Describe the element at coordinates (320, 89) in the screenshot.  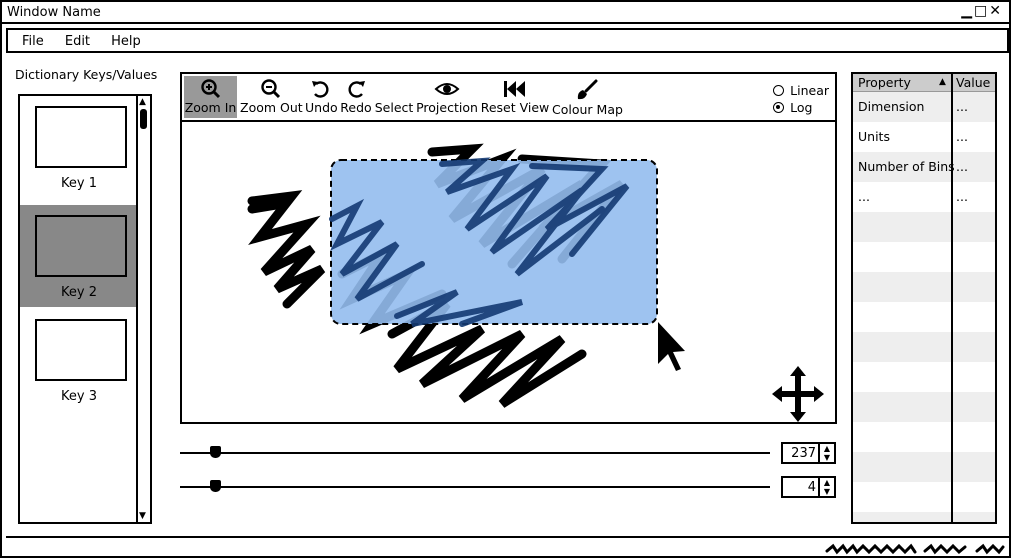
I see `undo-icon` at that location.